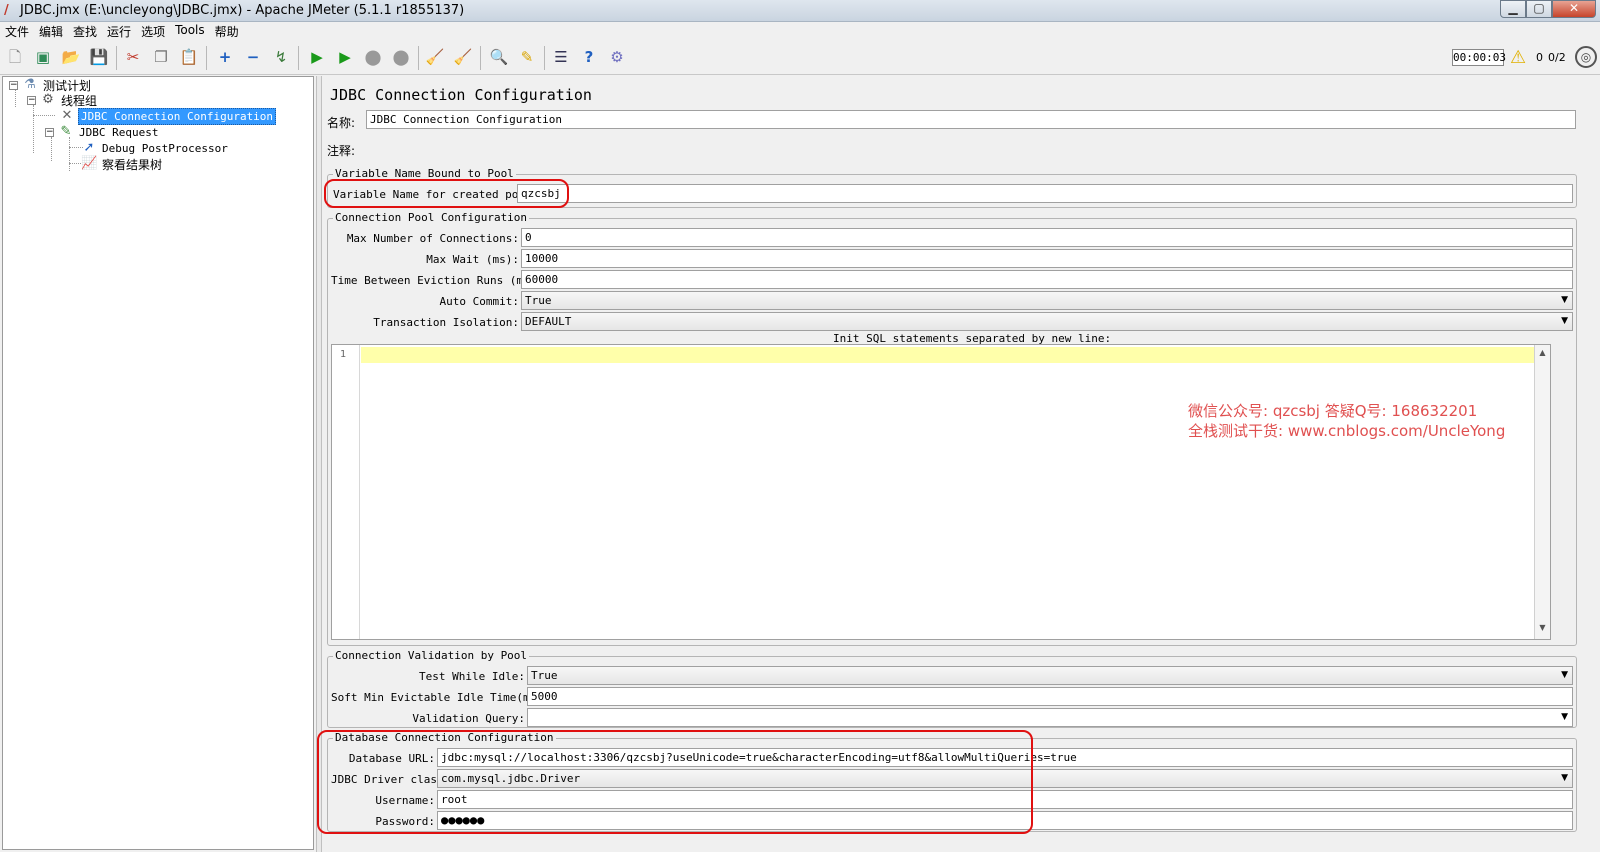  Describe the element at coordinates (67, 115) in the screenshot. I see `config-element-icon: ✕` at that location.